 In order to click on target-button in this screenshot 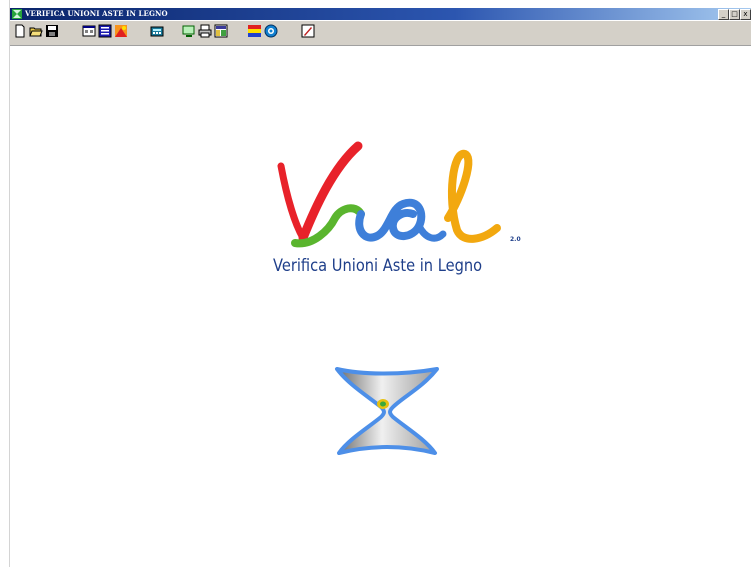, I will do `click(271, 31)`.